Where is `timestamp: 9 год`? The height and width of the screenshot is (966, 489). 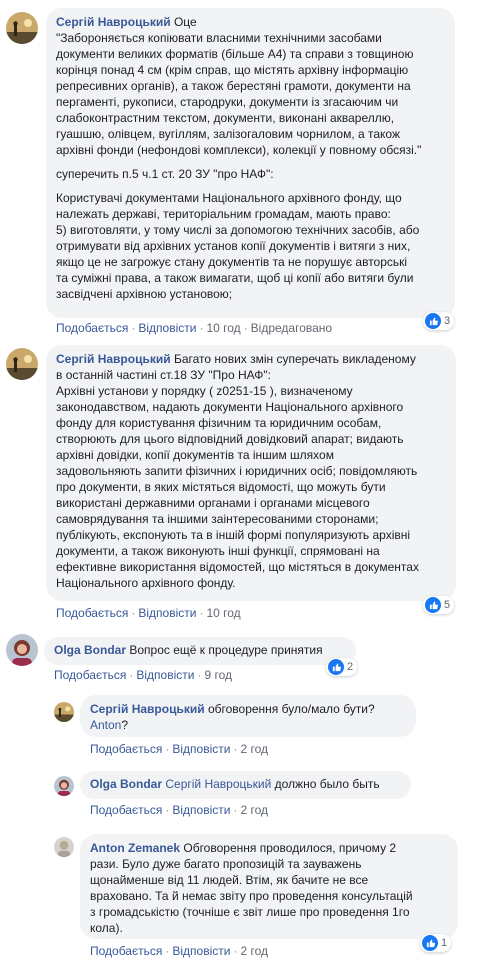
timestamp: 9 год is located at coordinates (218, 675).